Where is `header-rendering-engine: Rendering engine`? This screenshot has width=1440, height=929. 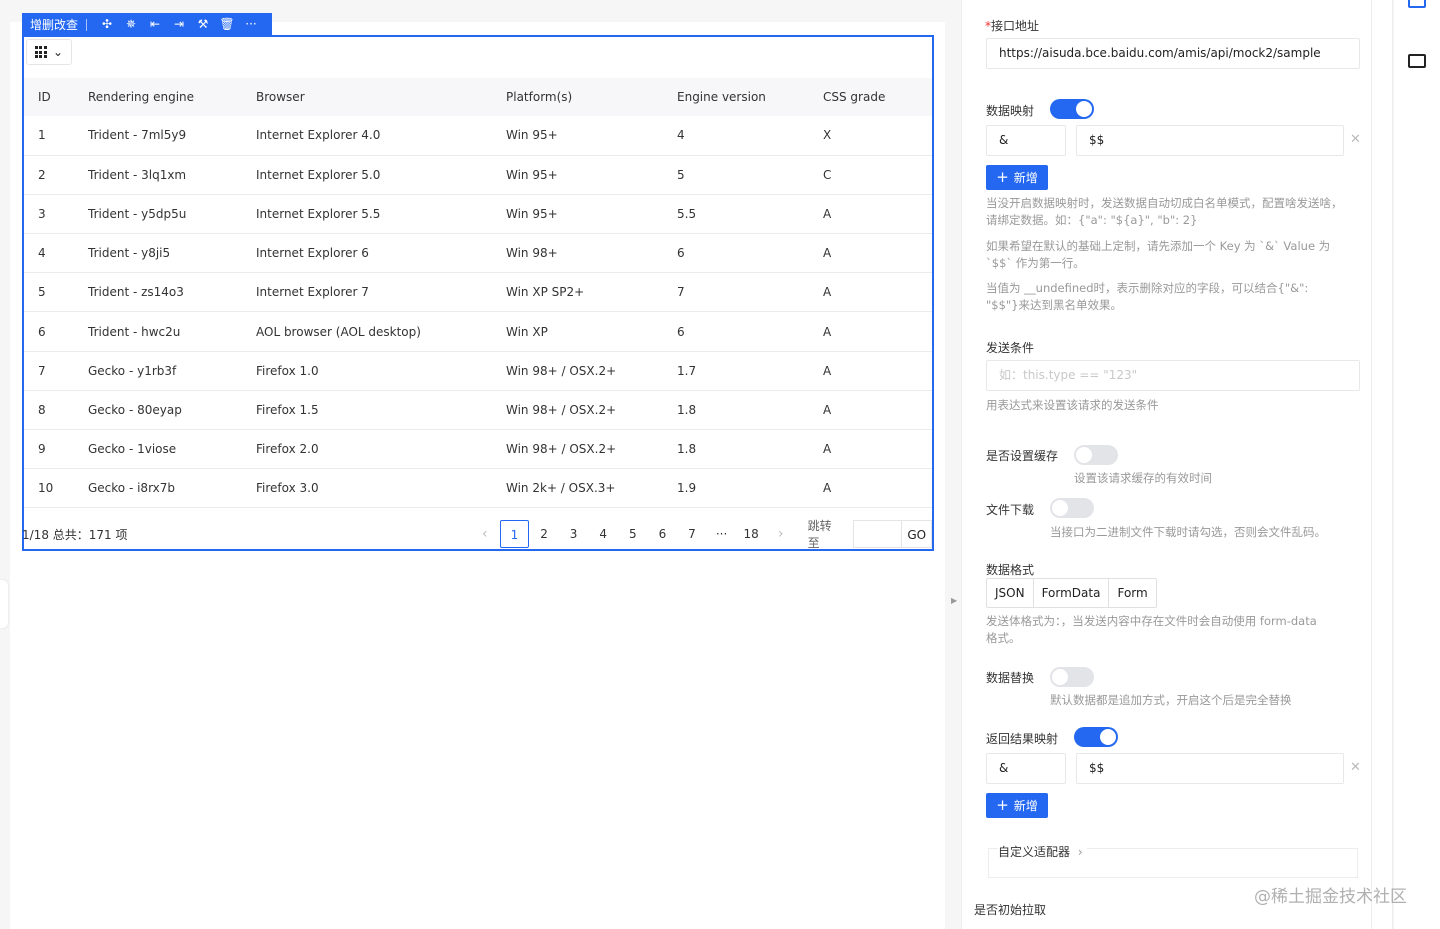
header-rendering-engine: Rendering engine is located at coordinates (172, 97).